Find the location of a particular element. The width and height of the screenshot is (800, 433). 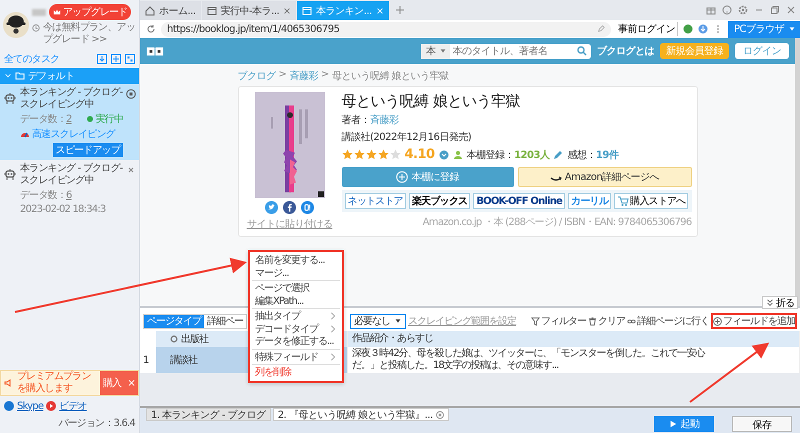

data-count: データ数：2 is located at coordinates (46, 119).